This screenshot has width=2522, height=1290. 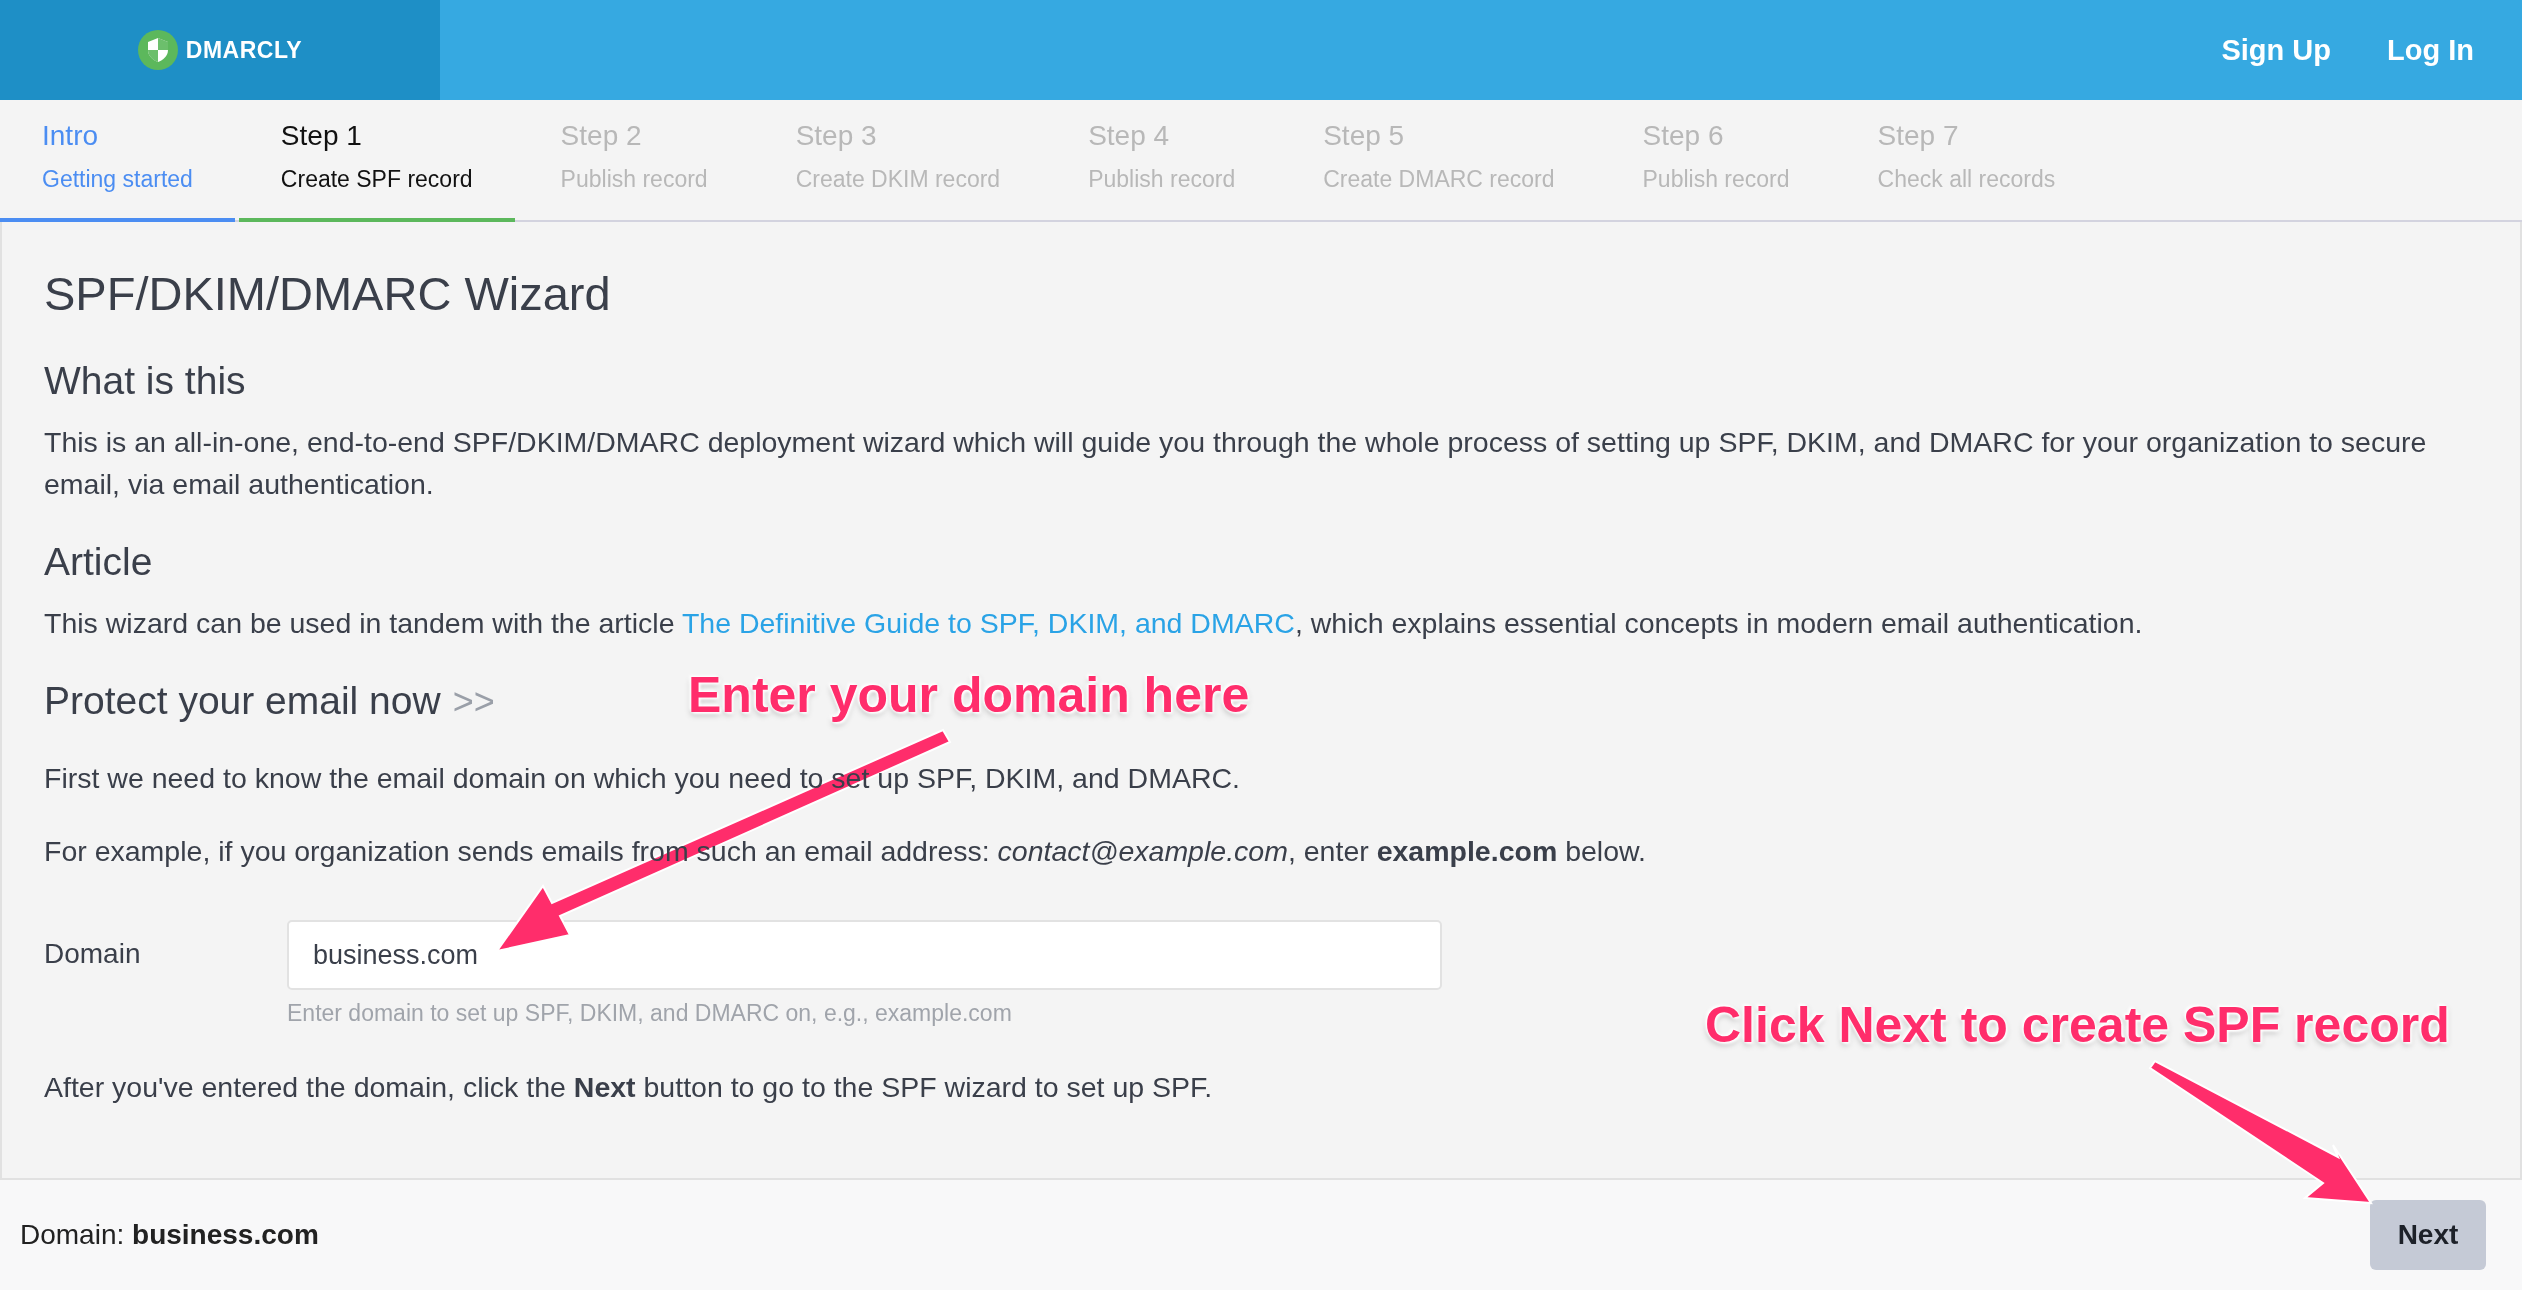 I want to click on section-heading: Article, so click(x=99, y=562).